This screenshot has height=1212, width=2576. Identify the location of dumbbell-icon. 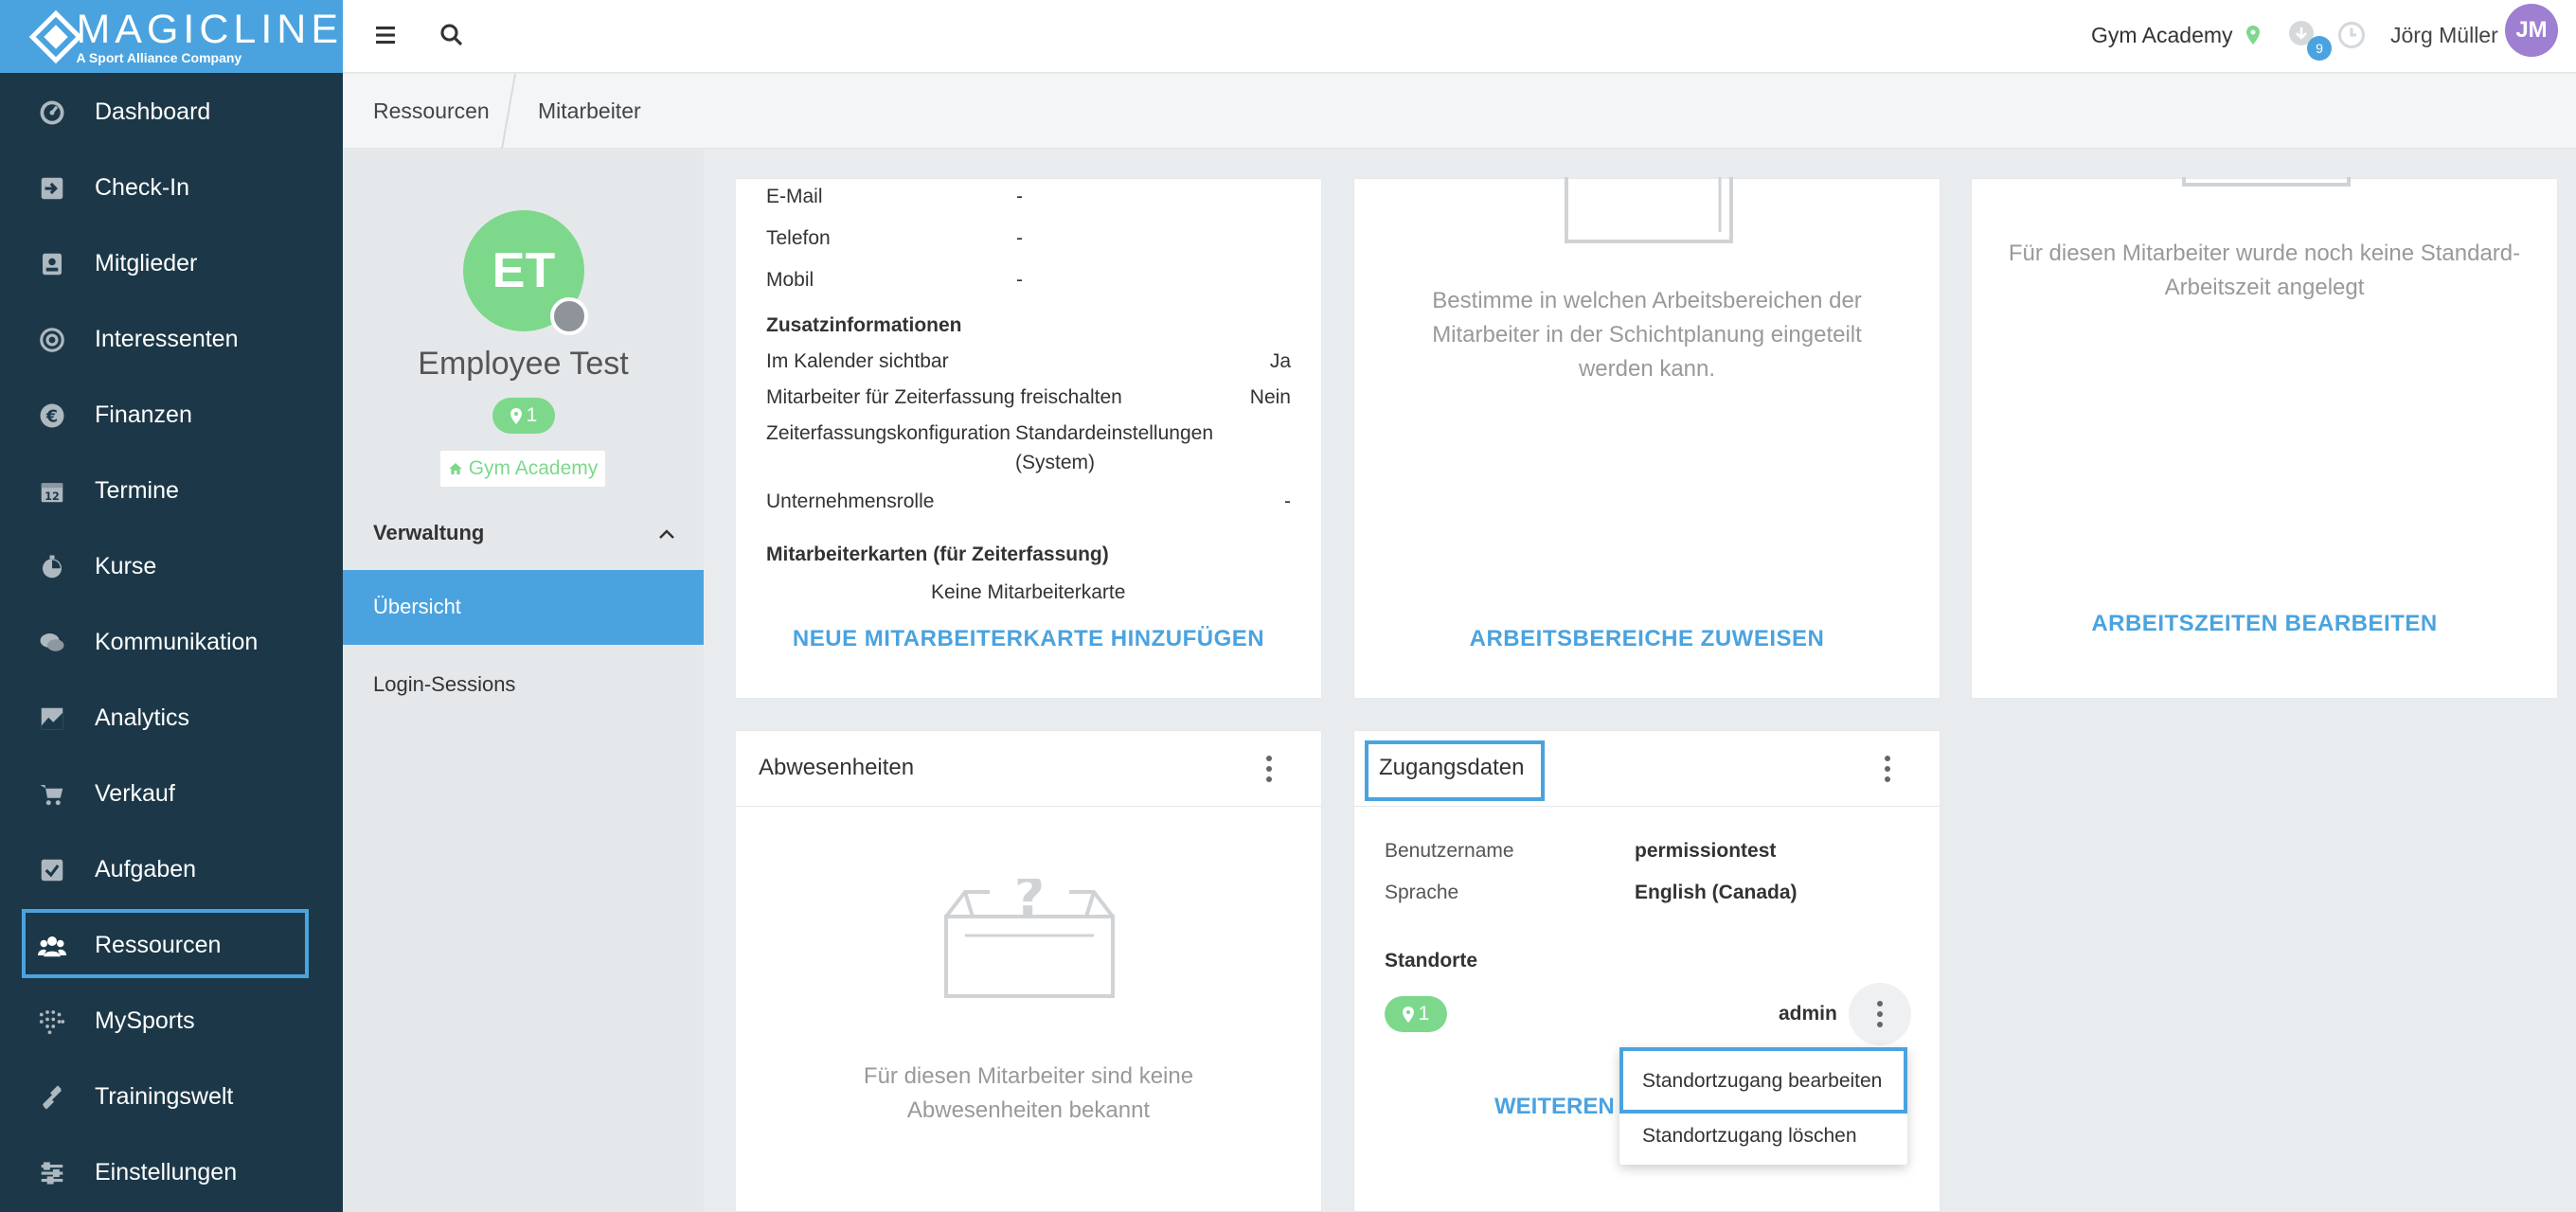
(52, 1097).